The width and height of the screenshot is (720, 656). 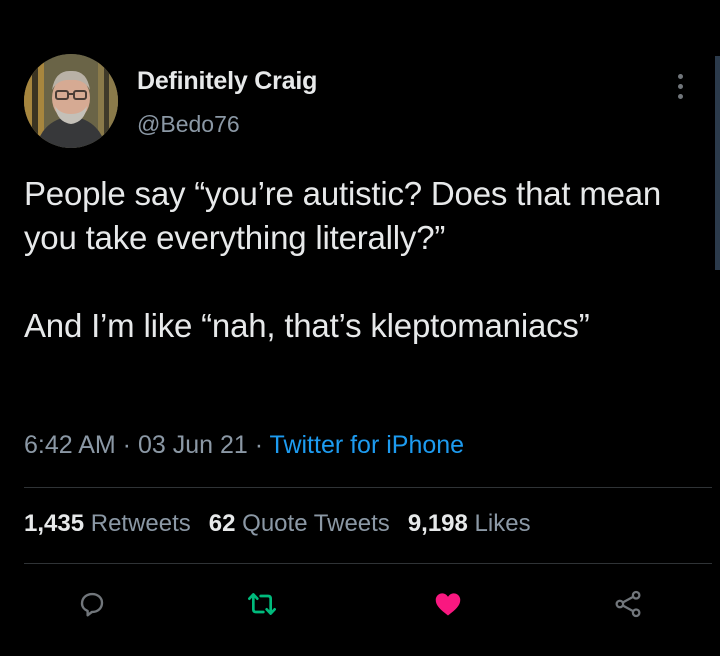 I want to click on quote-tweets-count: 62, so click(x=222, y=523).